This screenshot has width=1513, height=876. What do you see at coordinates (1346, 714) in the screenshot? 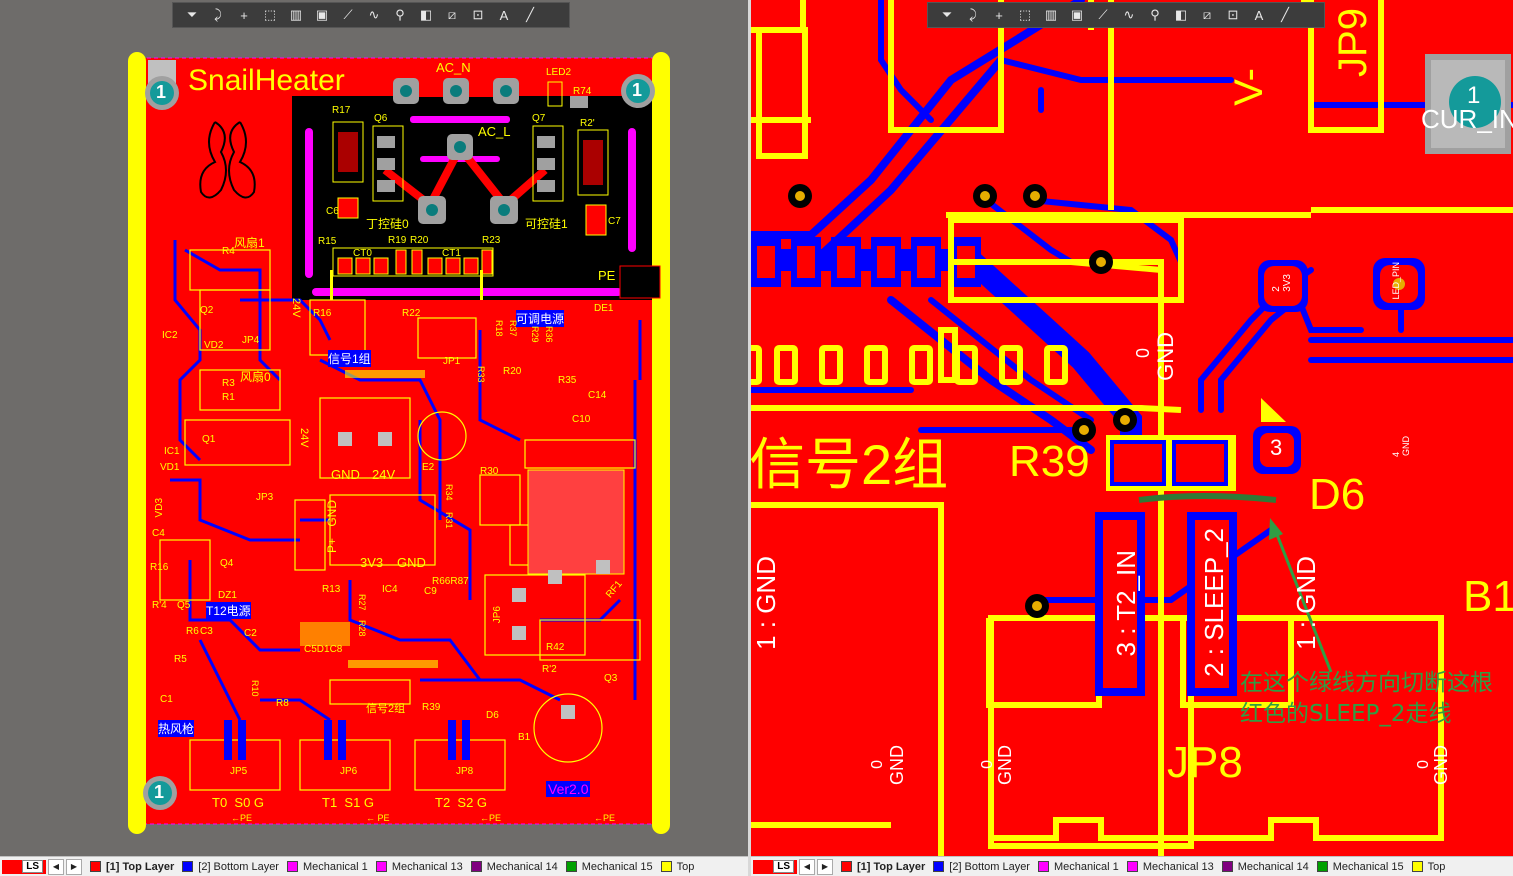
I see `annotation-line2: 红色的SLEEP_2走线` at bounding box center [1346, 714].